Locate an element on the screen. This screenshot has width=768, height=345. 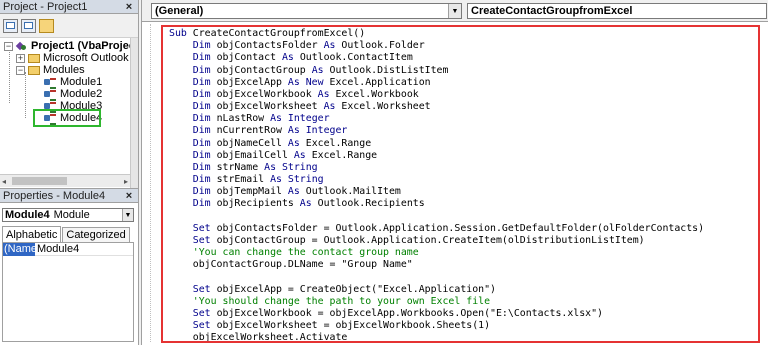
tree-node-outlook-objects: + Microsoft Outlook Object is located at coordinates (73, 58).